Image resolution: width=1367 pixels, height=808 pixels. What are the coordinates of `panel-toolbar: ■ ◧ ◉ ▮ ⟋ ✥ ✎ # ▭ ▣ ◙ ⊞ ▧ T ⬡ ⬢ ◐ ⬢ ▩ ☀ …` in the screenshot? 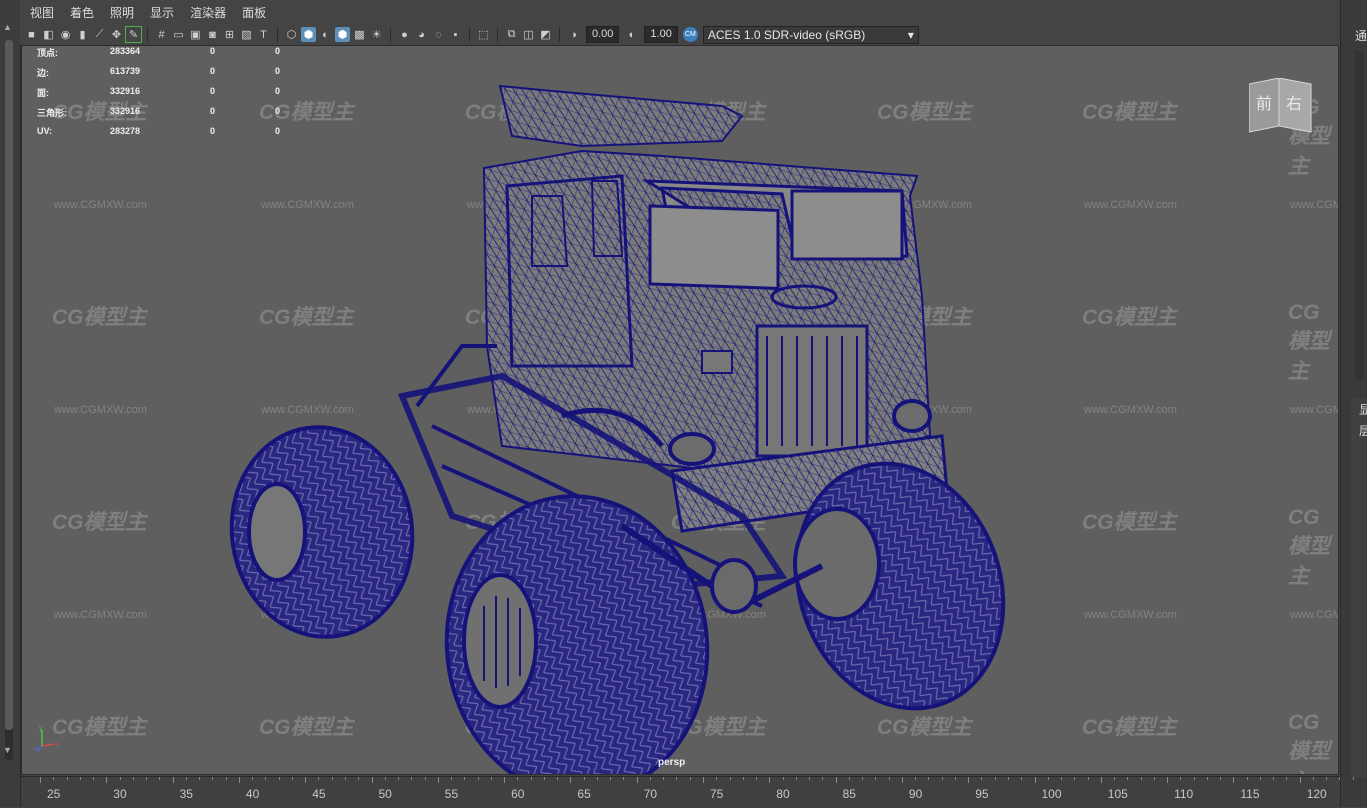 It's located at (680, 34).